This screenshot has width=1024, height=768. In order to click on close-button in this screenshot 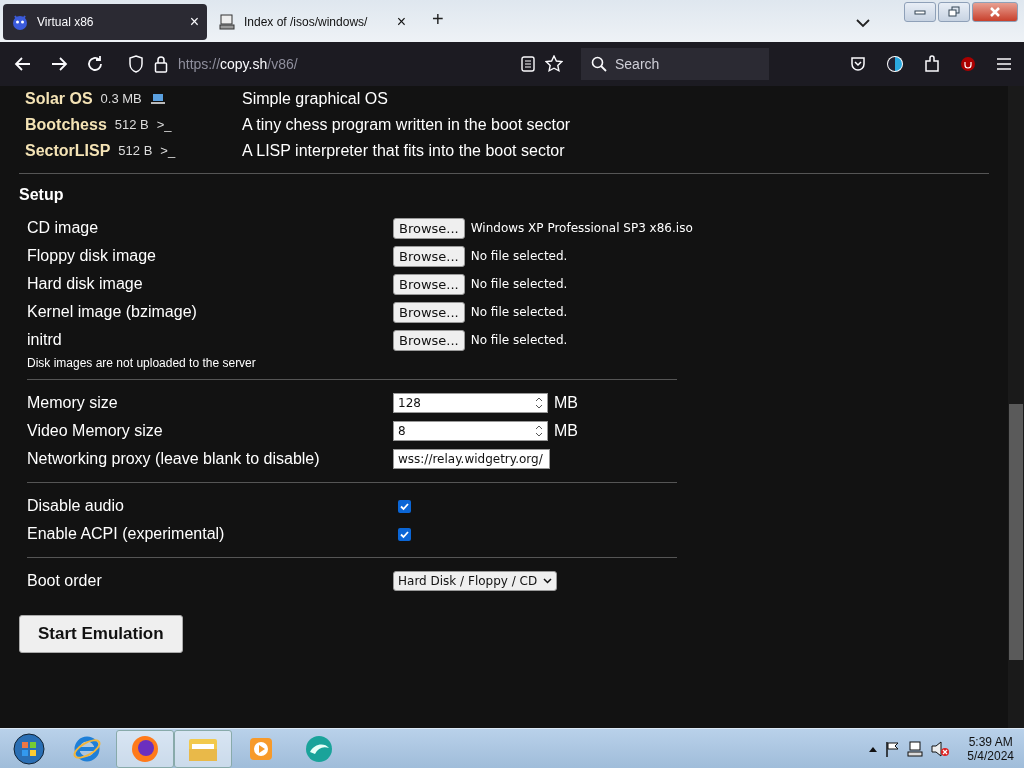, I will do `click(995, 12)`.